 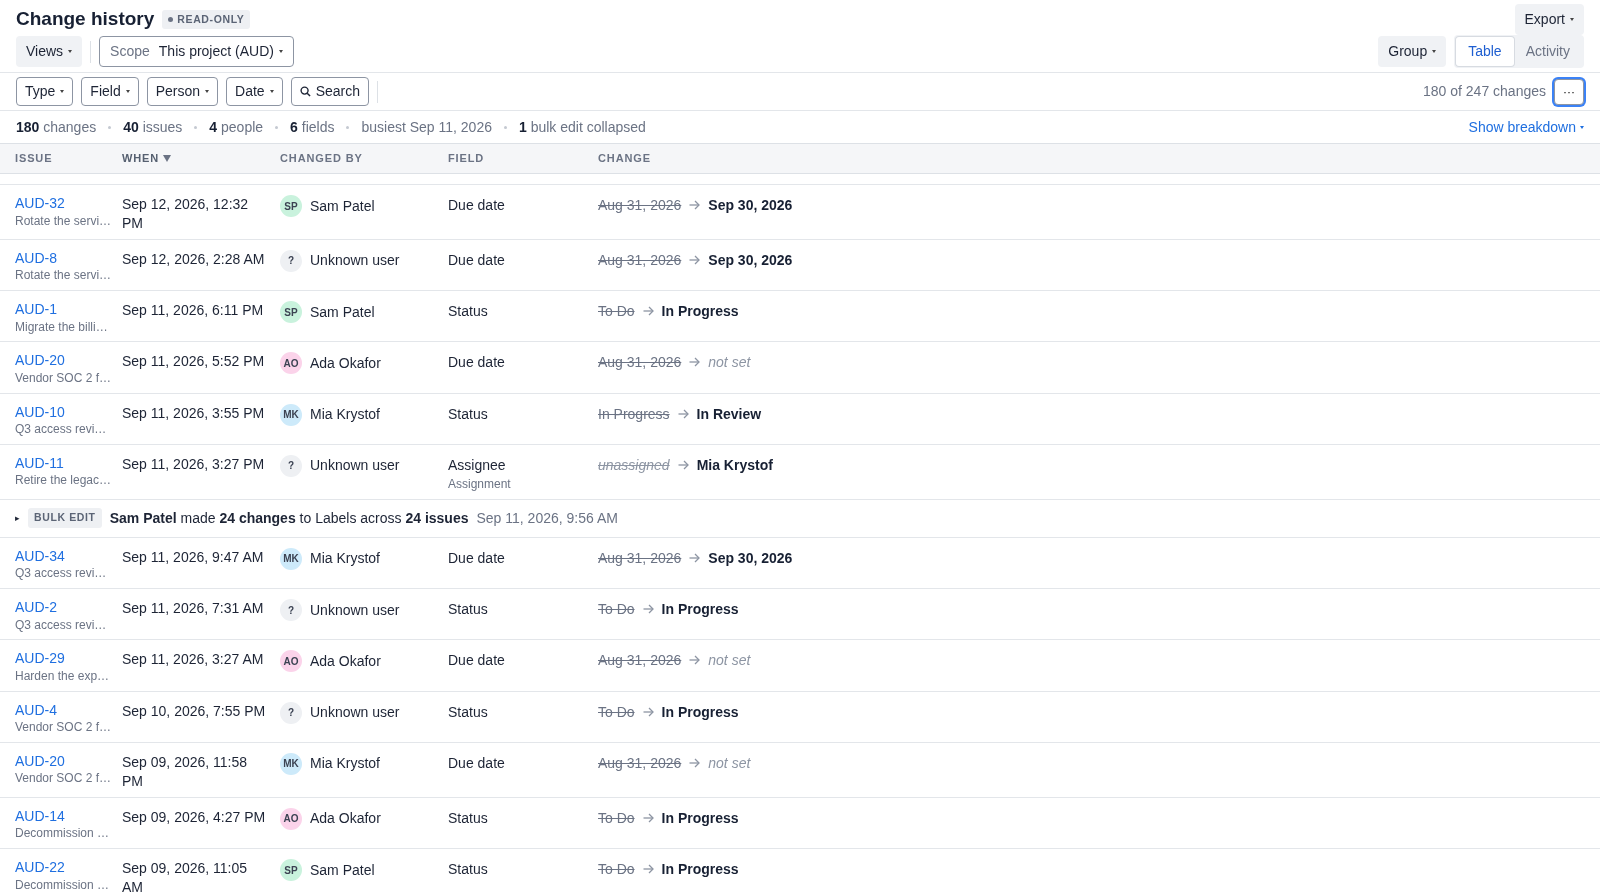 What do you see at coordinates (68, 816) in the screenshot?
I see `issue-link: AUD-14` at bounding box center [68, 816].